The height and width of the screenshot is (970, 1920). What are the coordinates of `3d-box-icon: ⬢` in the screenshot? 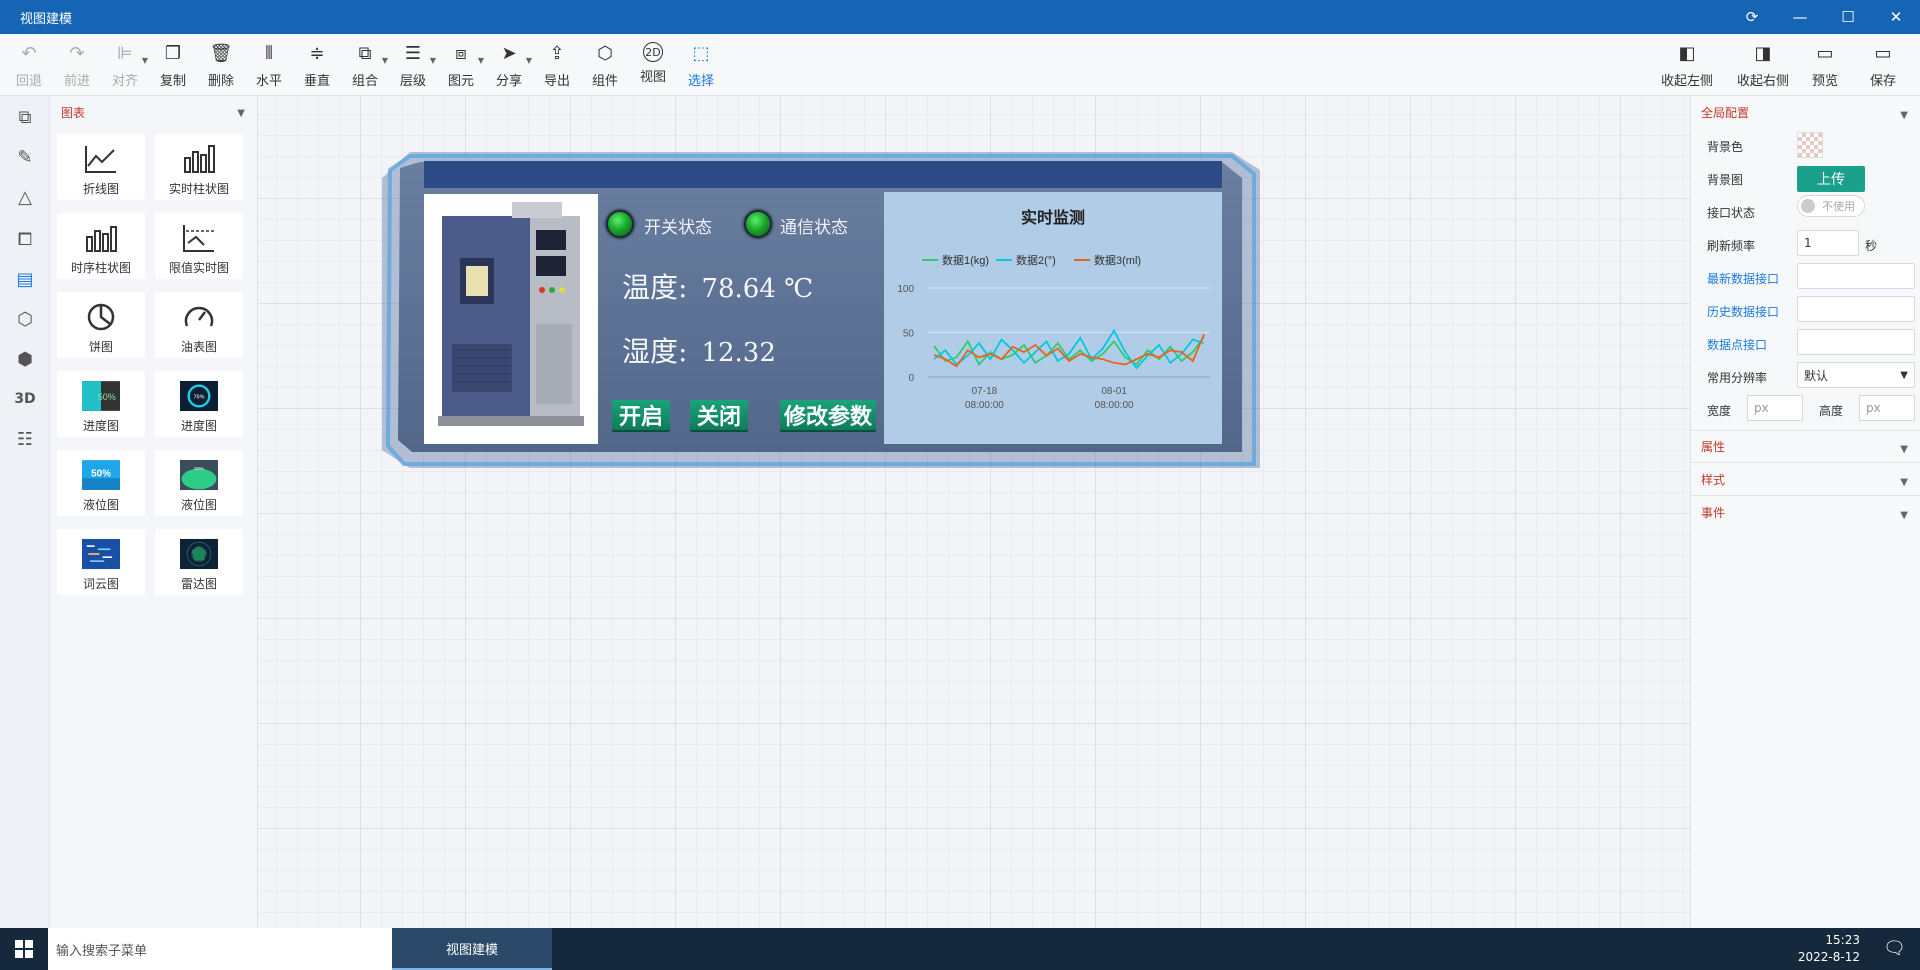 It's located at (25, 359).